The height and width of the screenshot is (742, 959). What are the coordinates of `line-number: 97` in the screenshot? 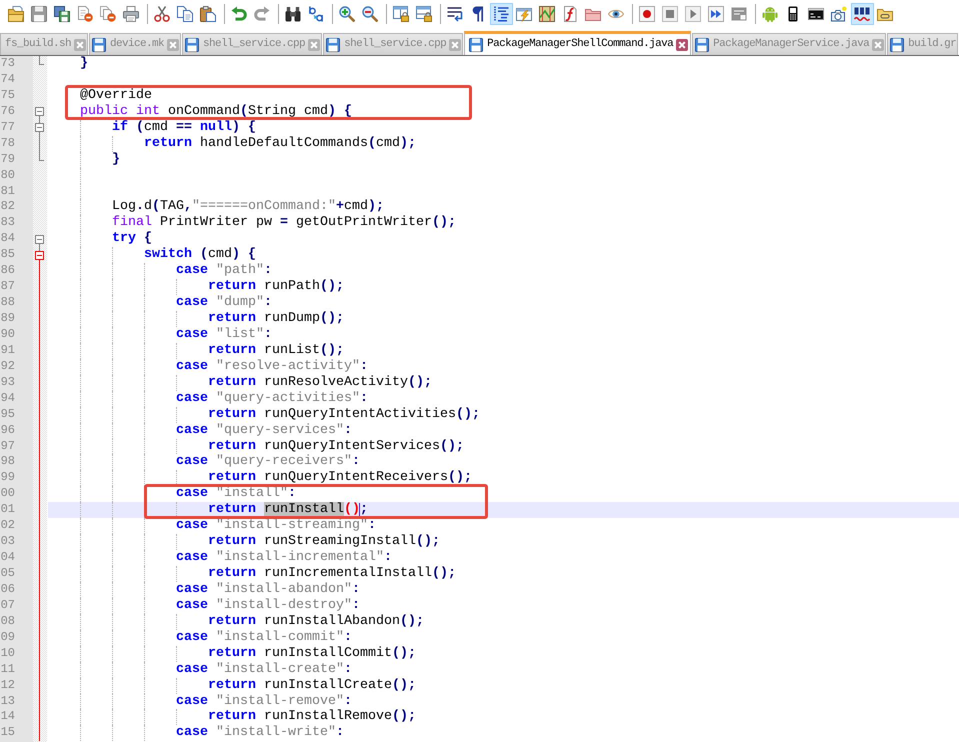 It's located at (7, 445).